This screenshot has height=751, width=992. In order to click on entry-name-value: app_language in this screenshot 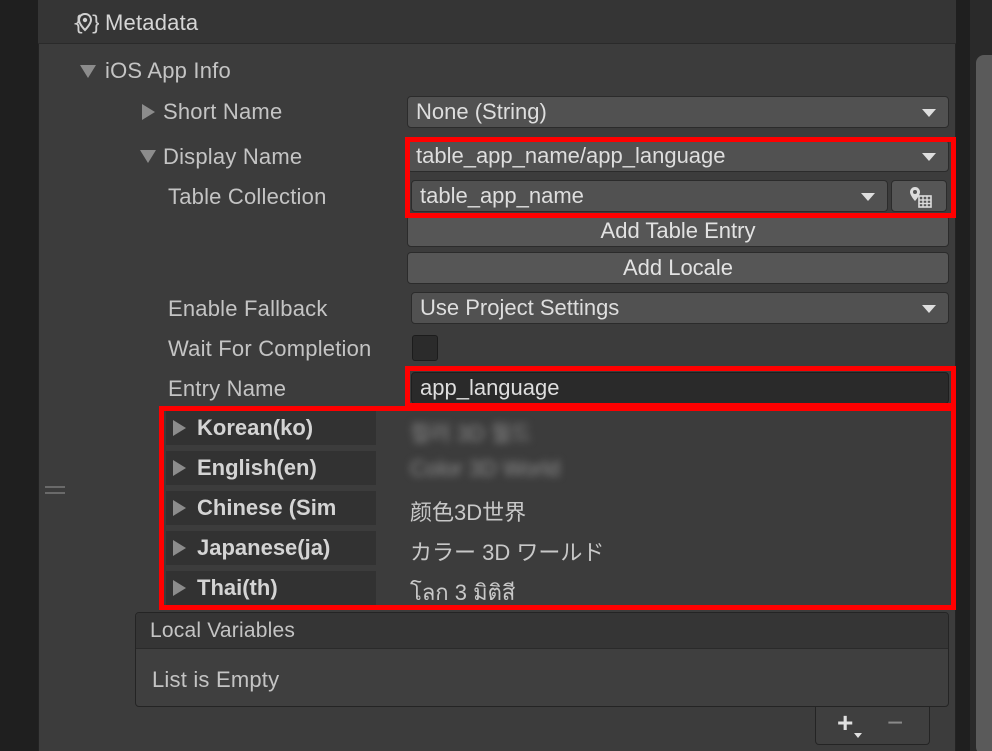, I will do `click(490, 387)`.